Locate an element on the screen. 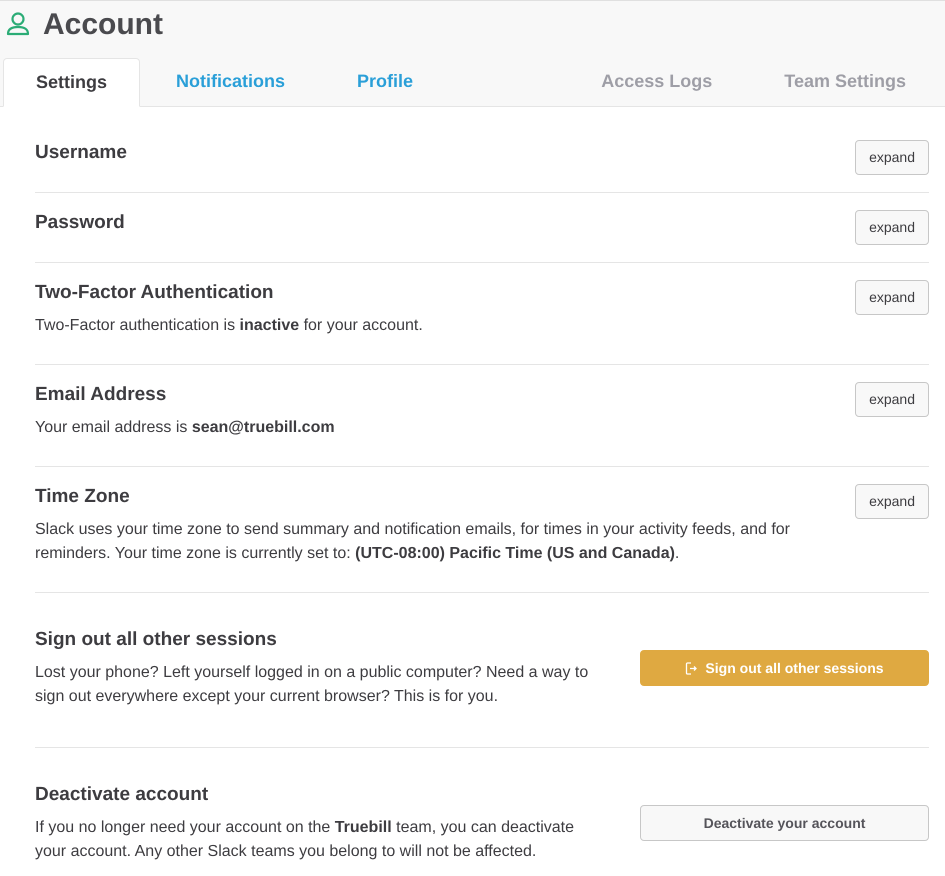 This screenshot has width=945, height=876. section-title: Deactivate account is located at coordinates (122, 795).